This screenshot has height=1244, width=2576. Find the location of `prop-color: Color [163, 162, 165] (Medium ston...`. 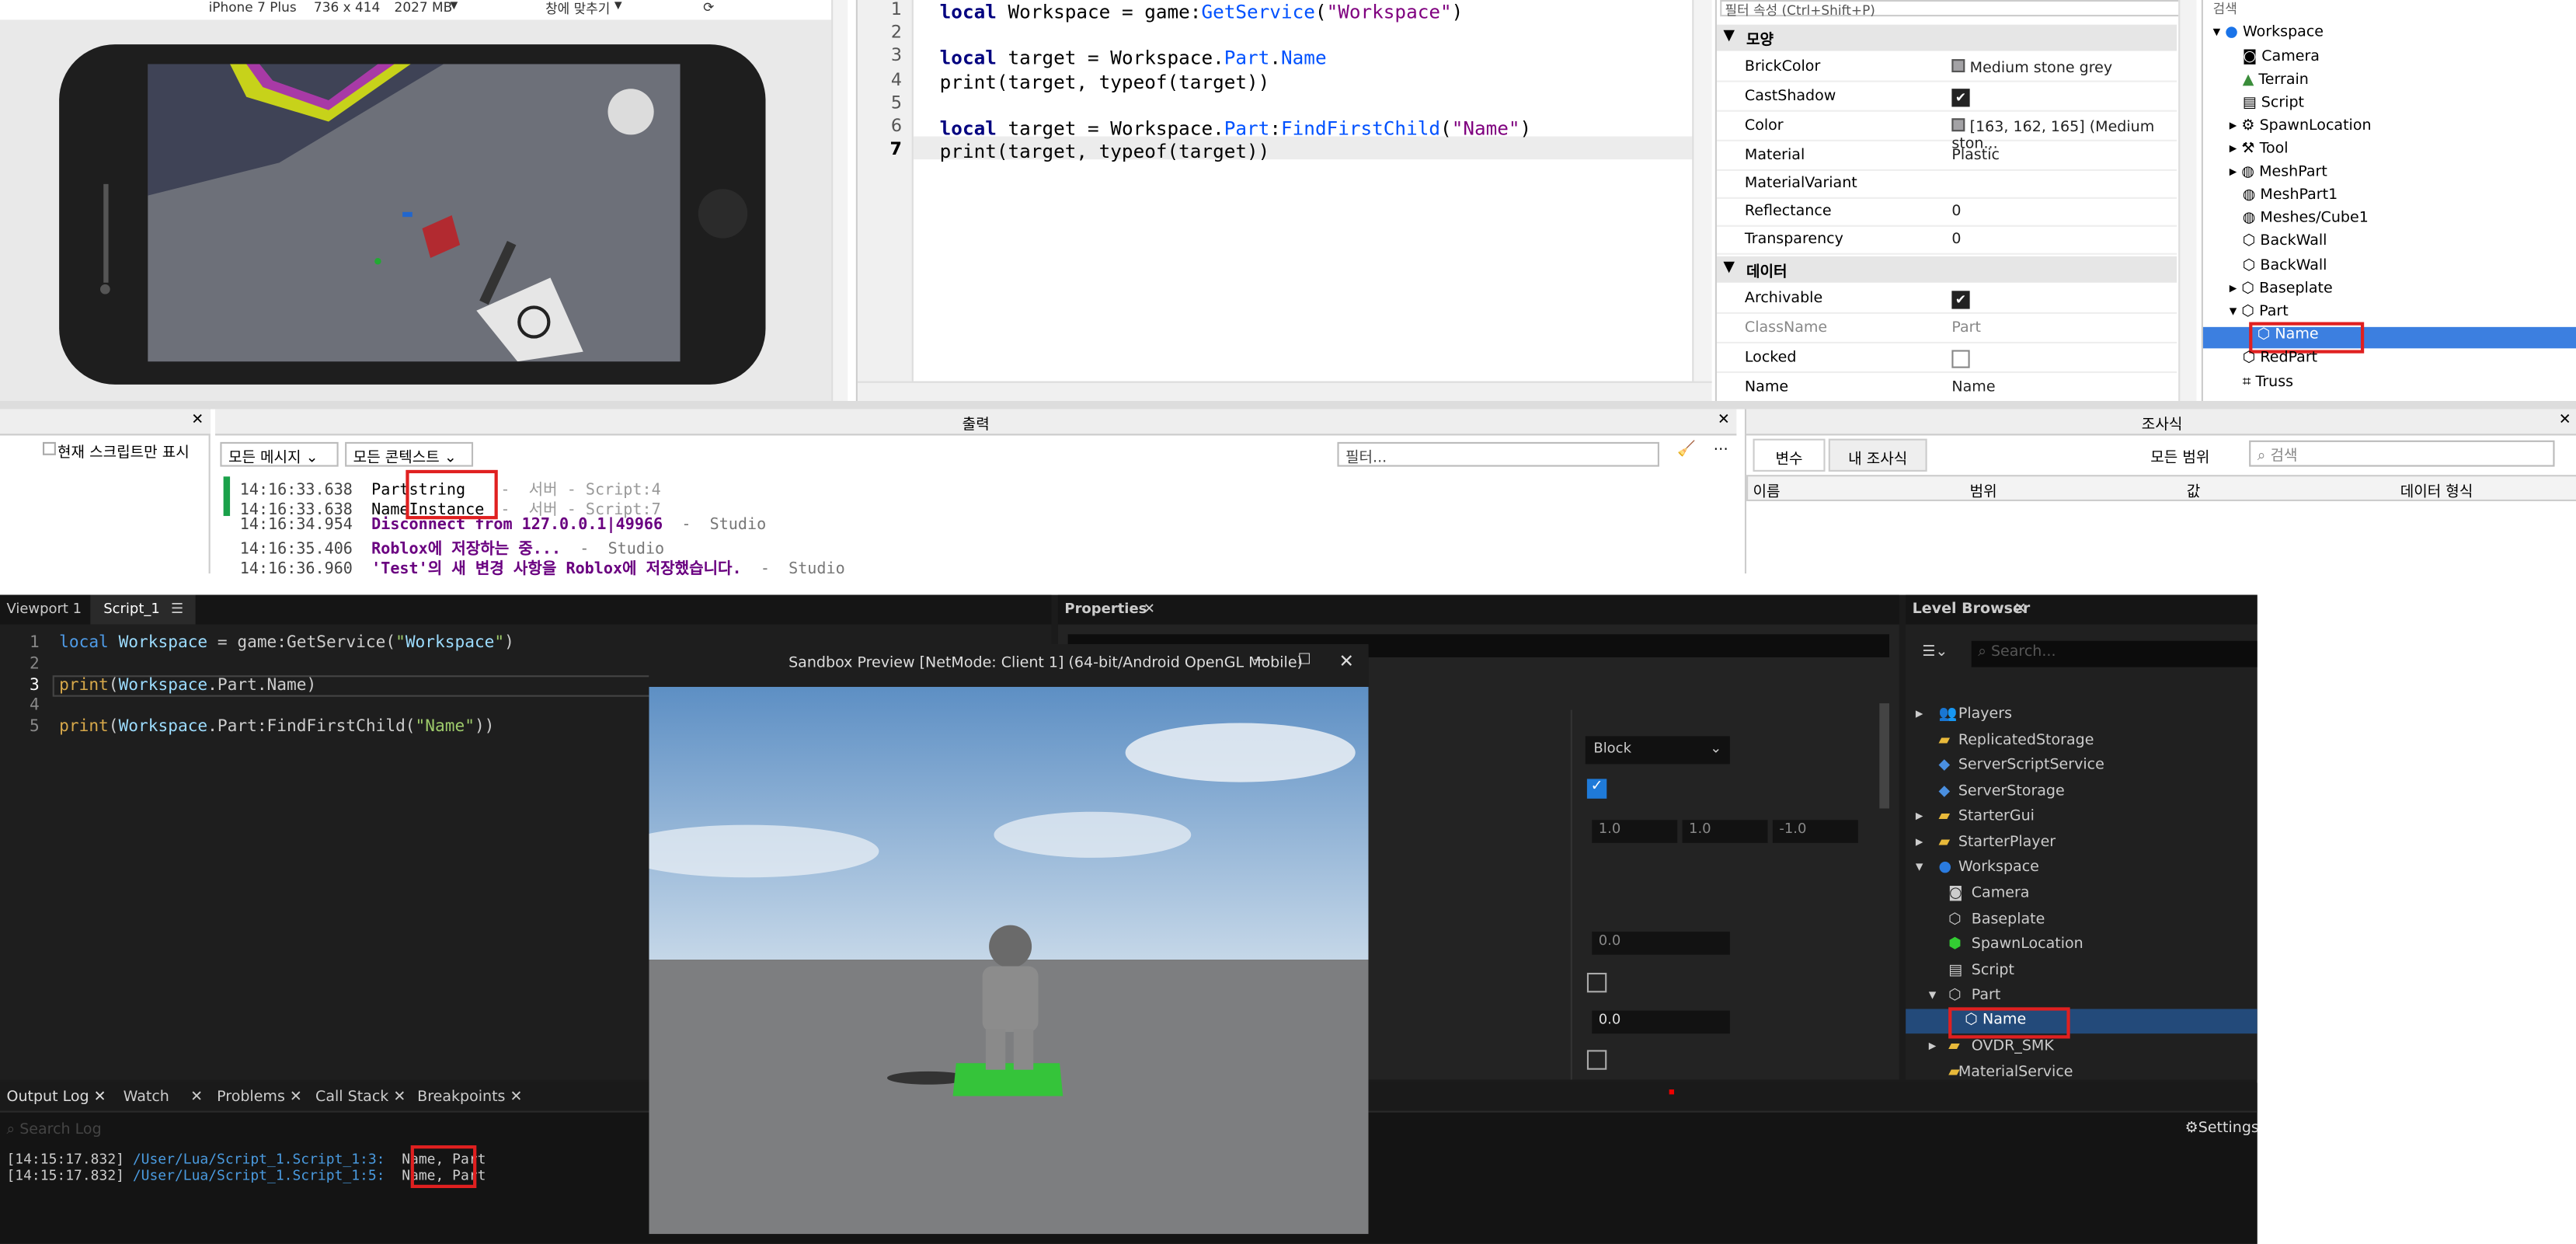

prop-color: Color [163, 162, 165] (Medium ston... is located at coordinates (1947, 133).